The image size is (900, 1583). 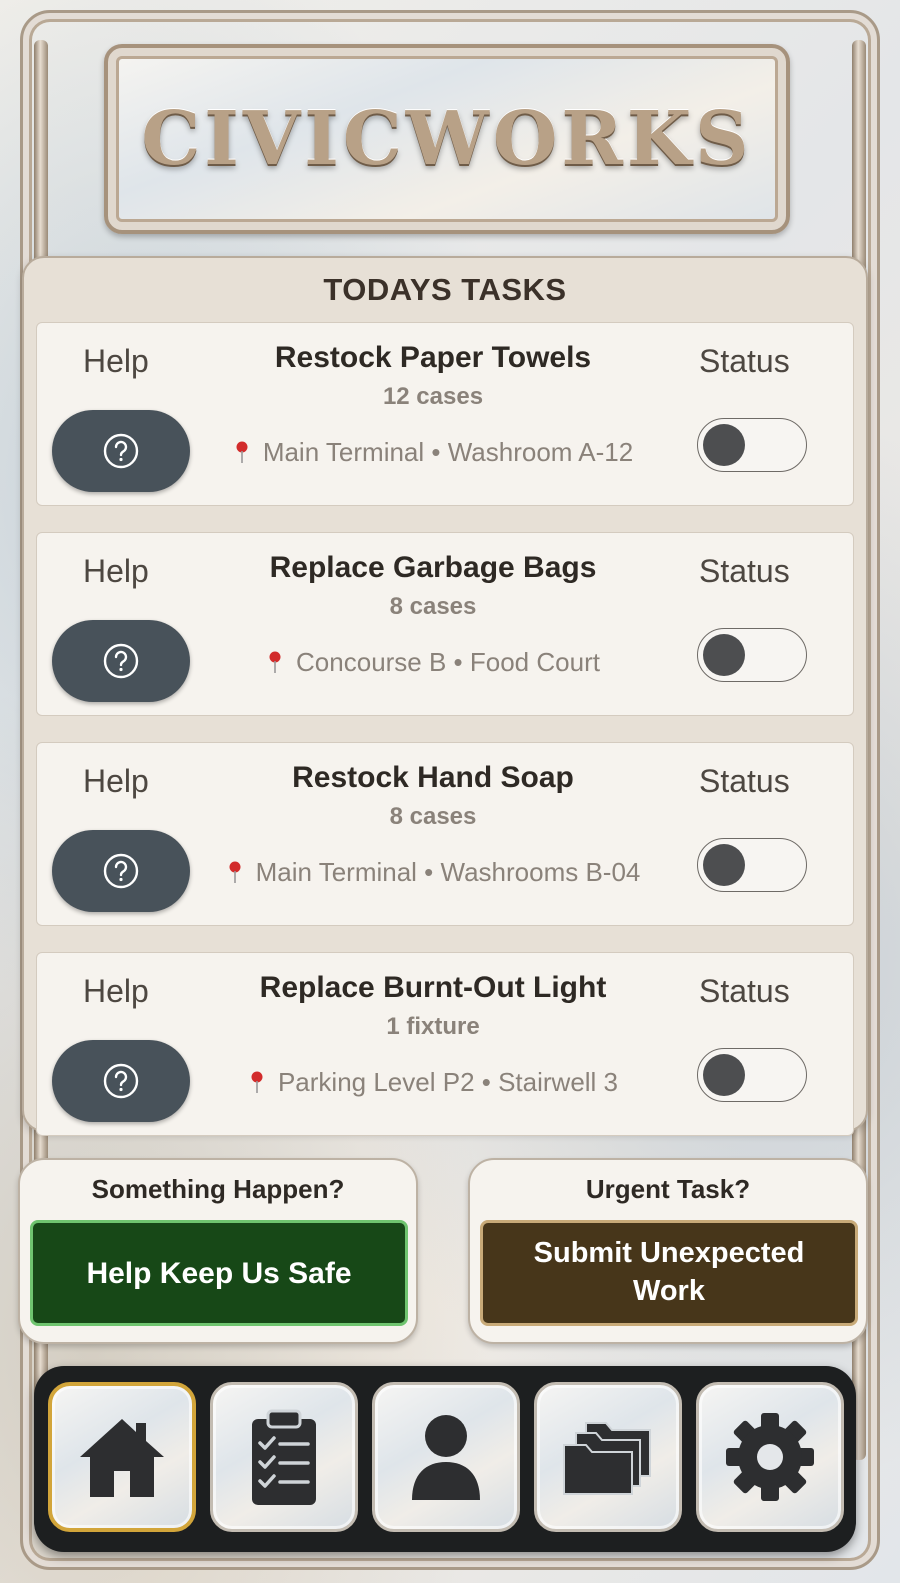 What do you see at coordinates (433, 357) in the screenshot?
I see `task-title: Restock Paper Towels` at bounding box center [433, 357].